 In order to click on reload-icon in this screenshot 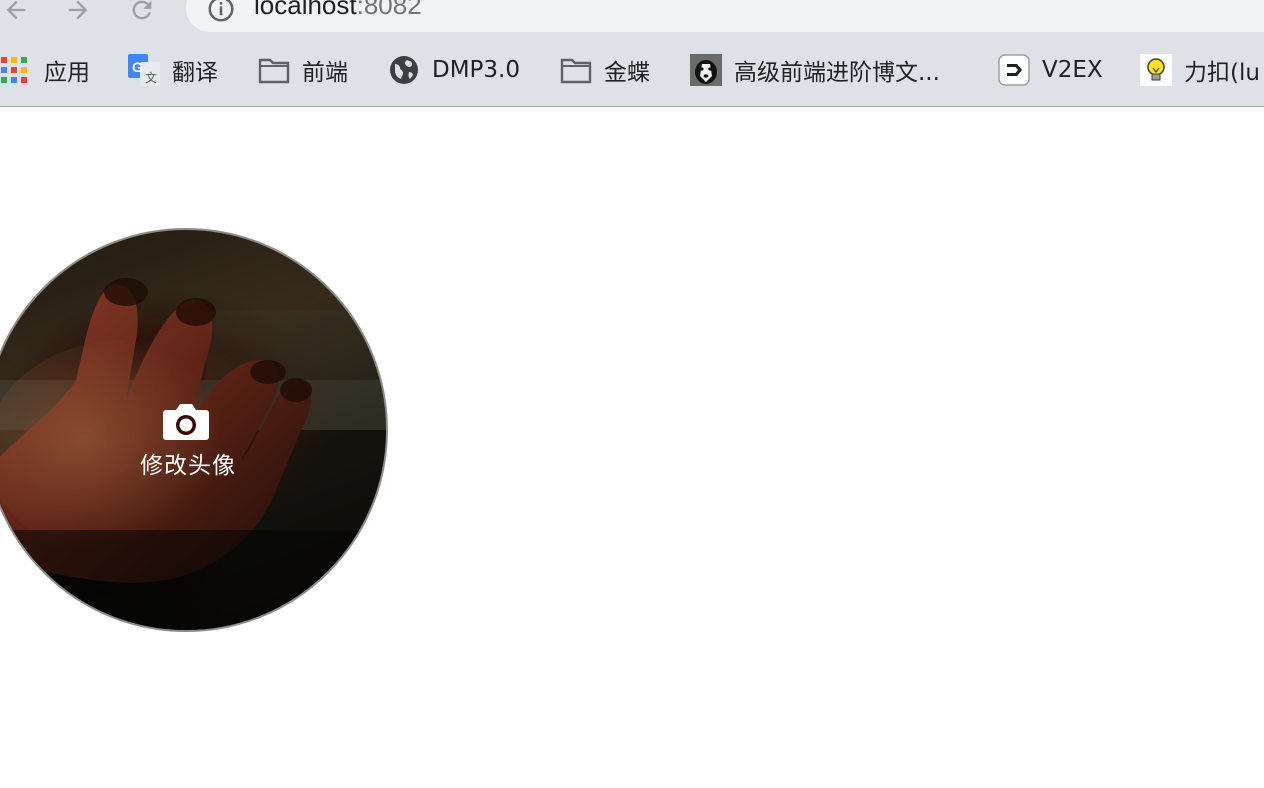, I will do `click(142, 10)`.